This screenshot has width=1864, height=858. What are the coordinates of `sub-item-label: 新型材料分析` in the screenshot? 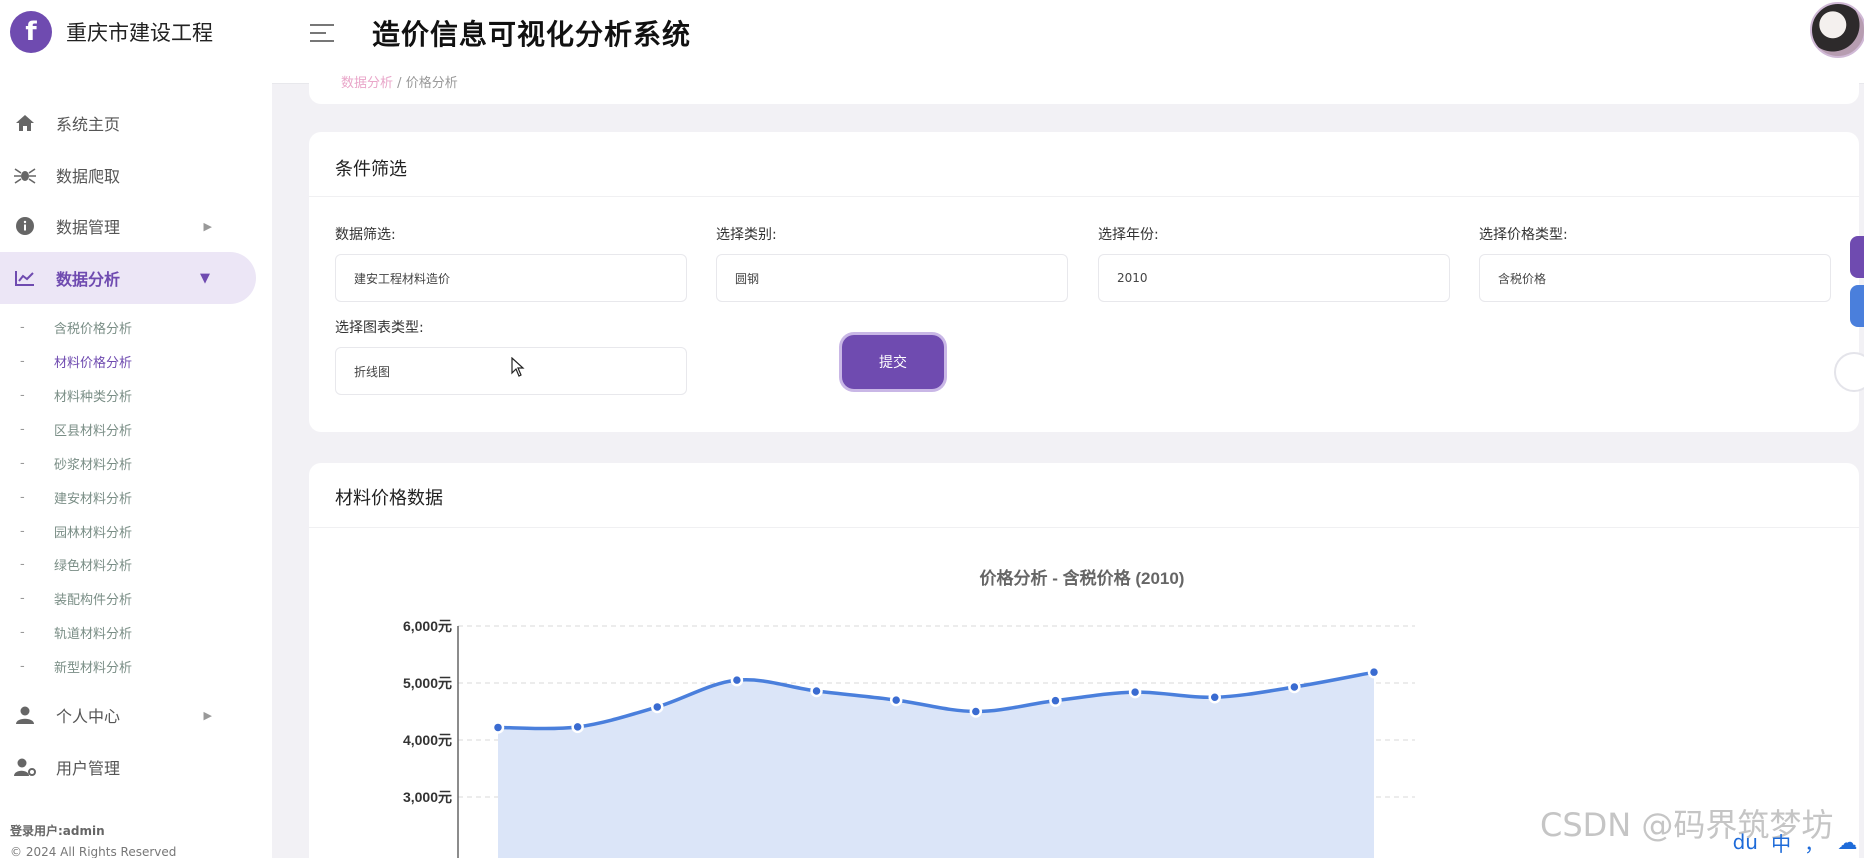 It's located at (93, 668).